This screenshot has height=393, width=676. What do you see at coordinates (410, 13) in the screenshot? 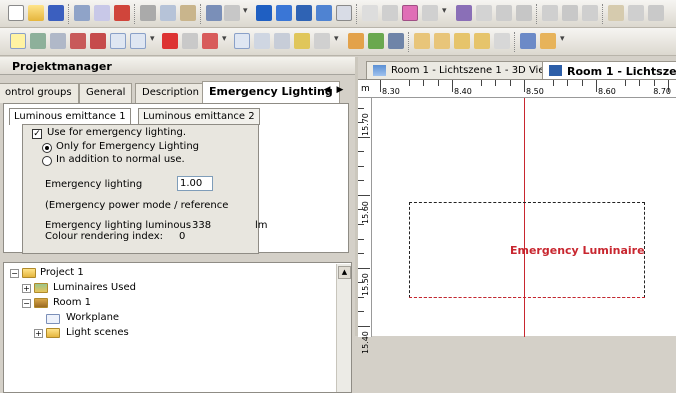
I see `lamp-icon` at bounding box center [410, 13].